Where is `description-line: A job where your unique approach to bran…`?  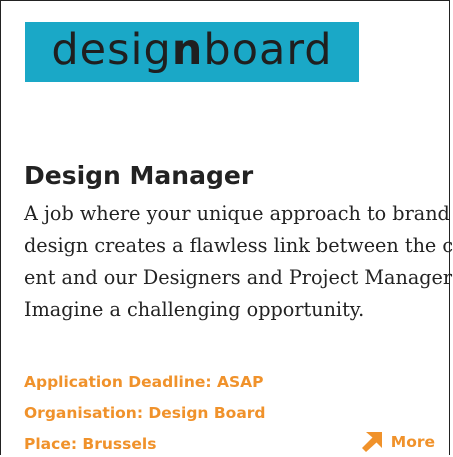 description-line: A job where your unique approach to bran… is located at coordinates (237, 213).